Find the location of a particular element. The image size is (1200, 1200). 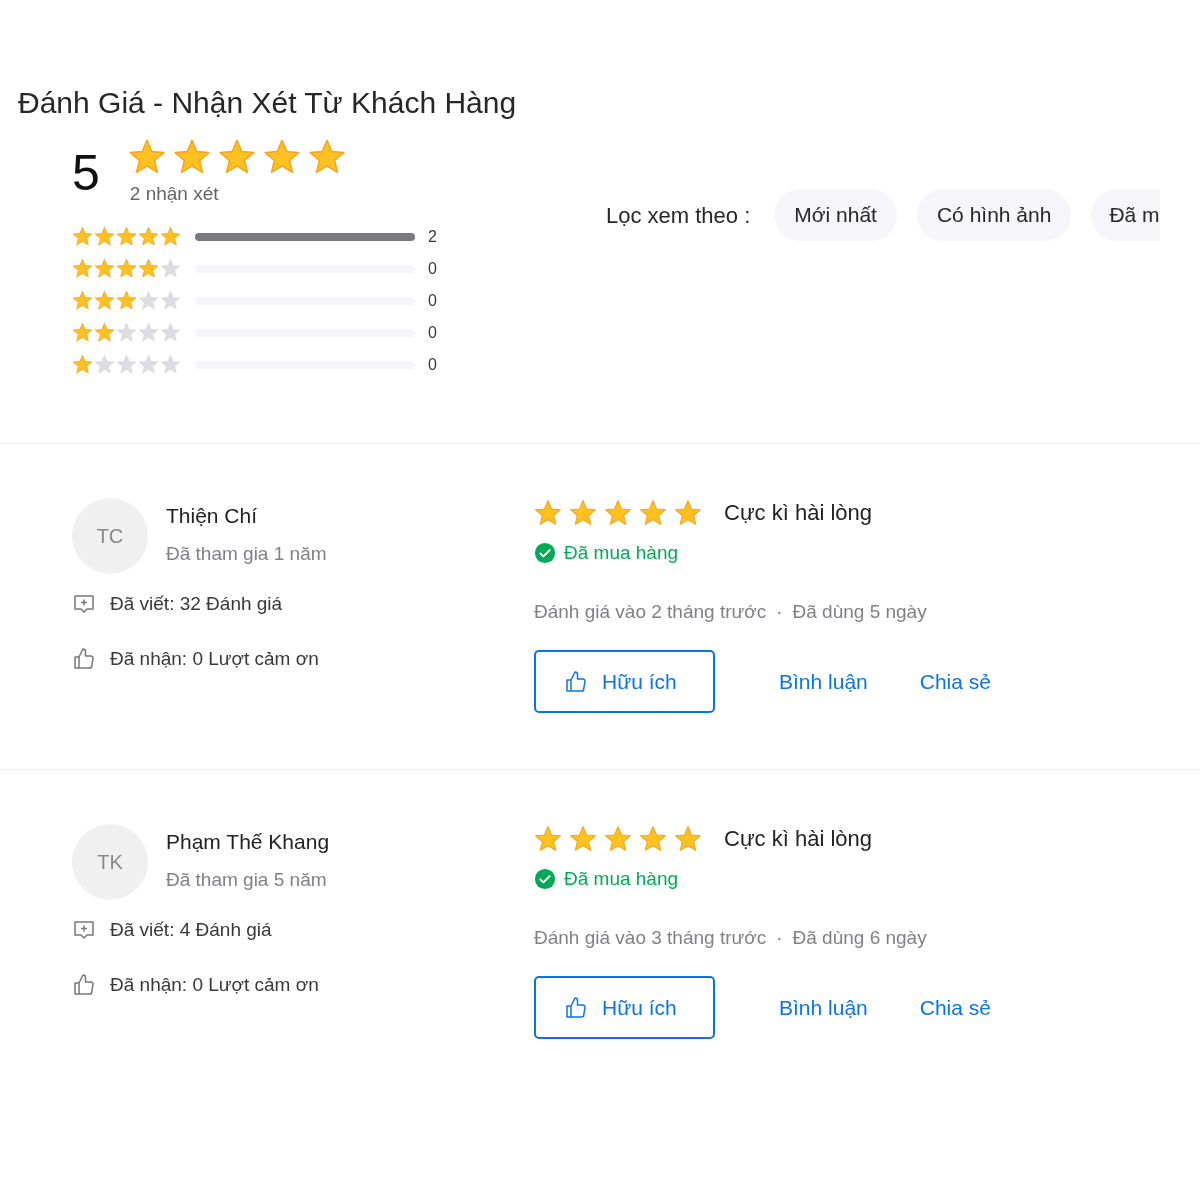

avatar: TK is located at coordinates (110, 862).